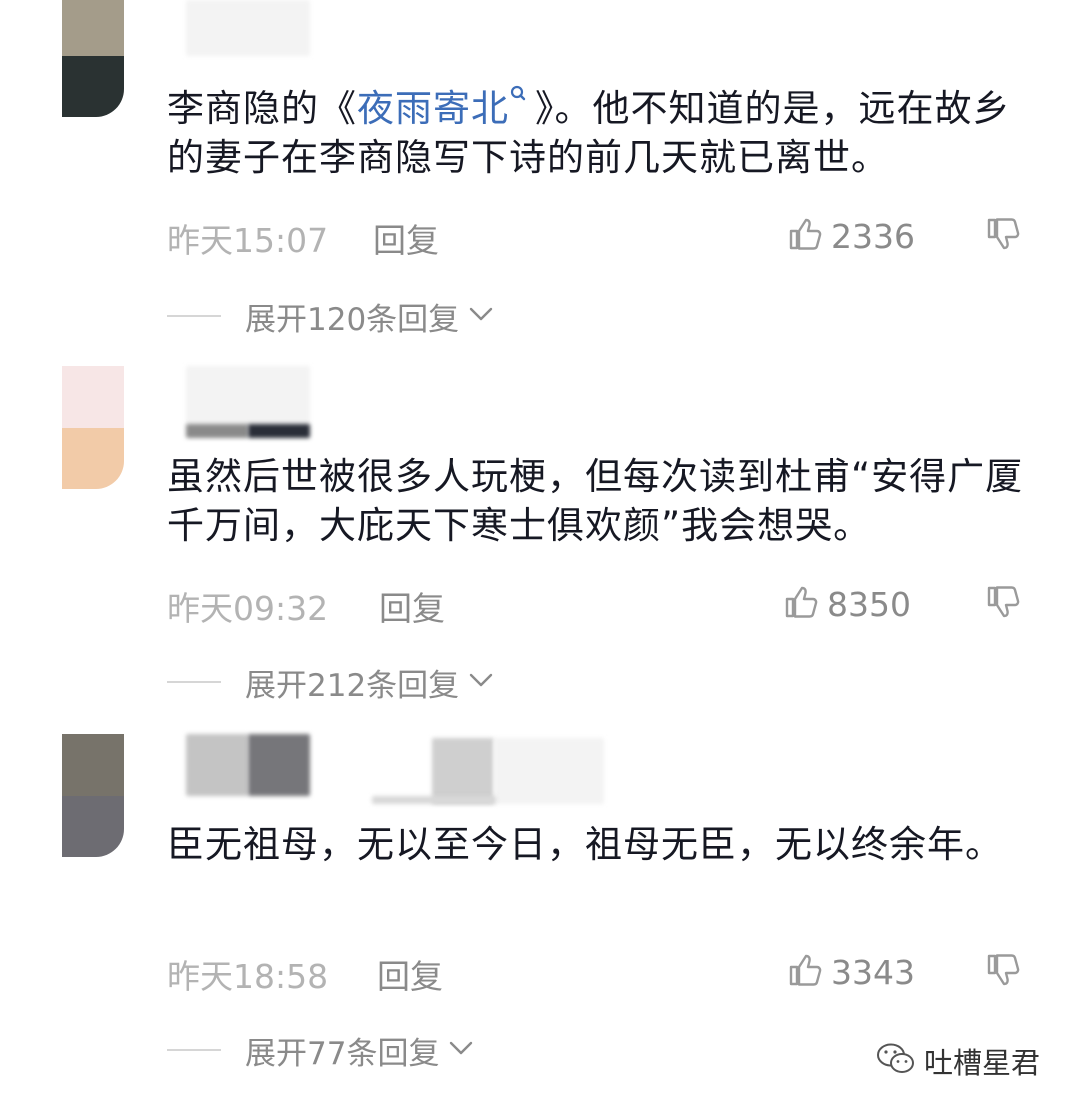 The height and width of the screenshot is (1106, 1080). I want to click on like-count: 2336, so click(873, 236).